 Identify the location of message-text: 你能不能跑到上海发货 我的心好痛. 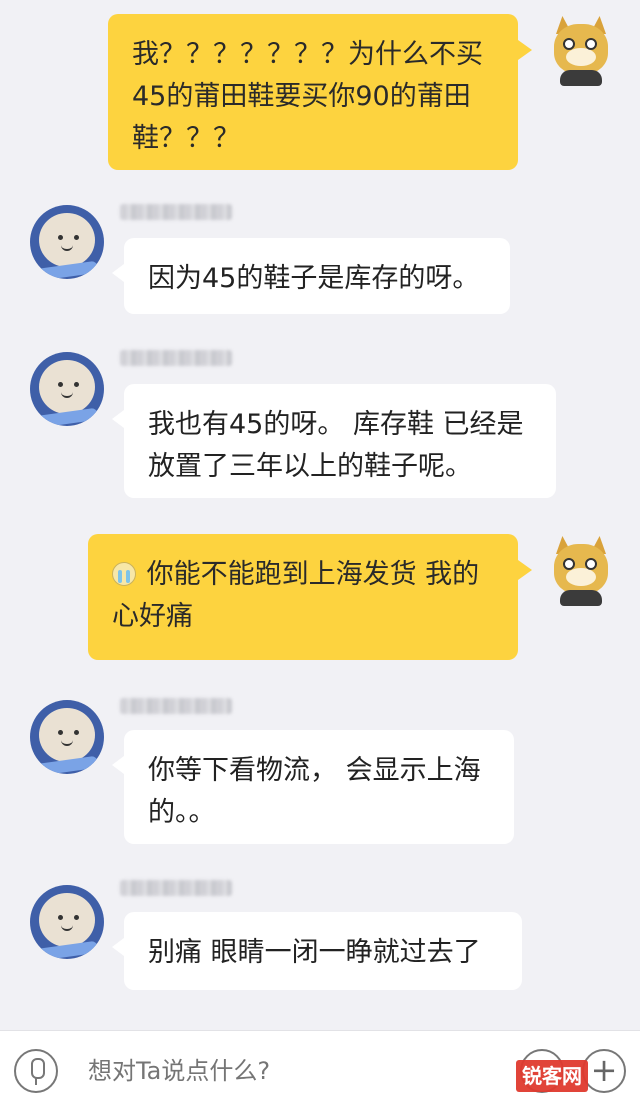
(296, 595).